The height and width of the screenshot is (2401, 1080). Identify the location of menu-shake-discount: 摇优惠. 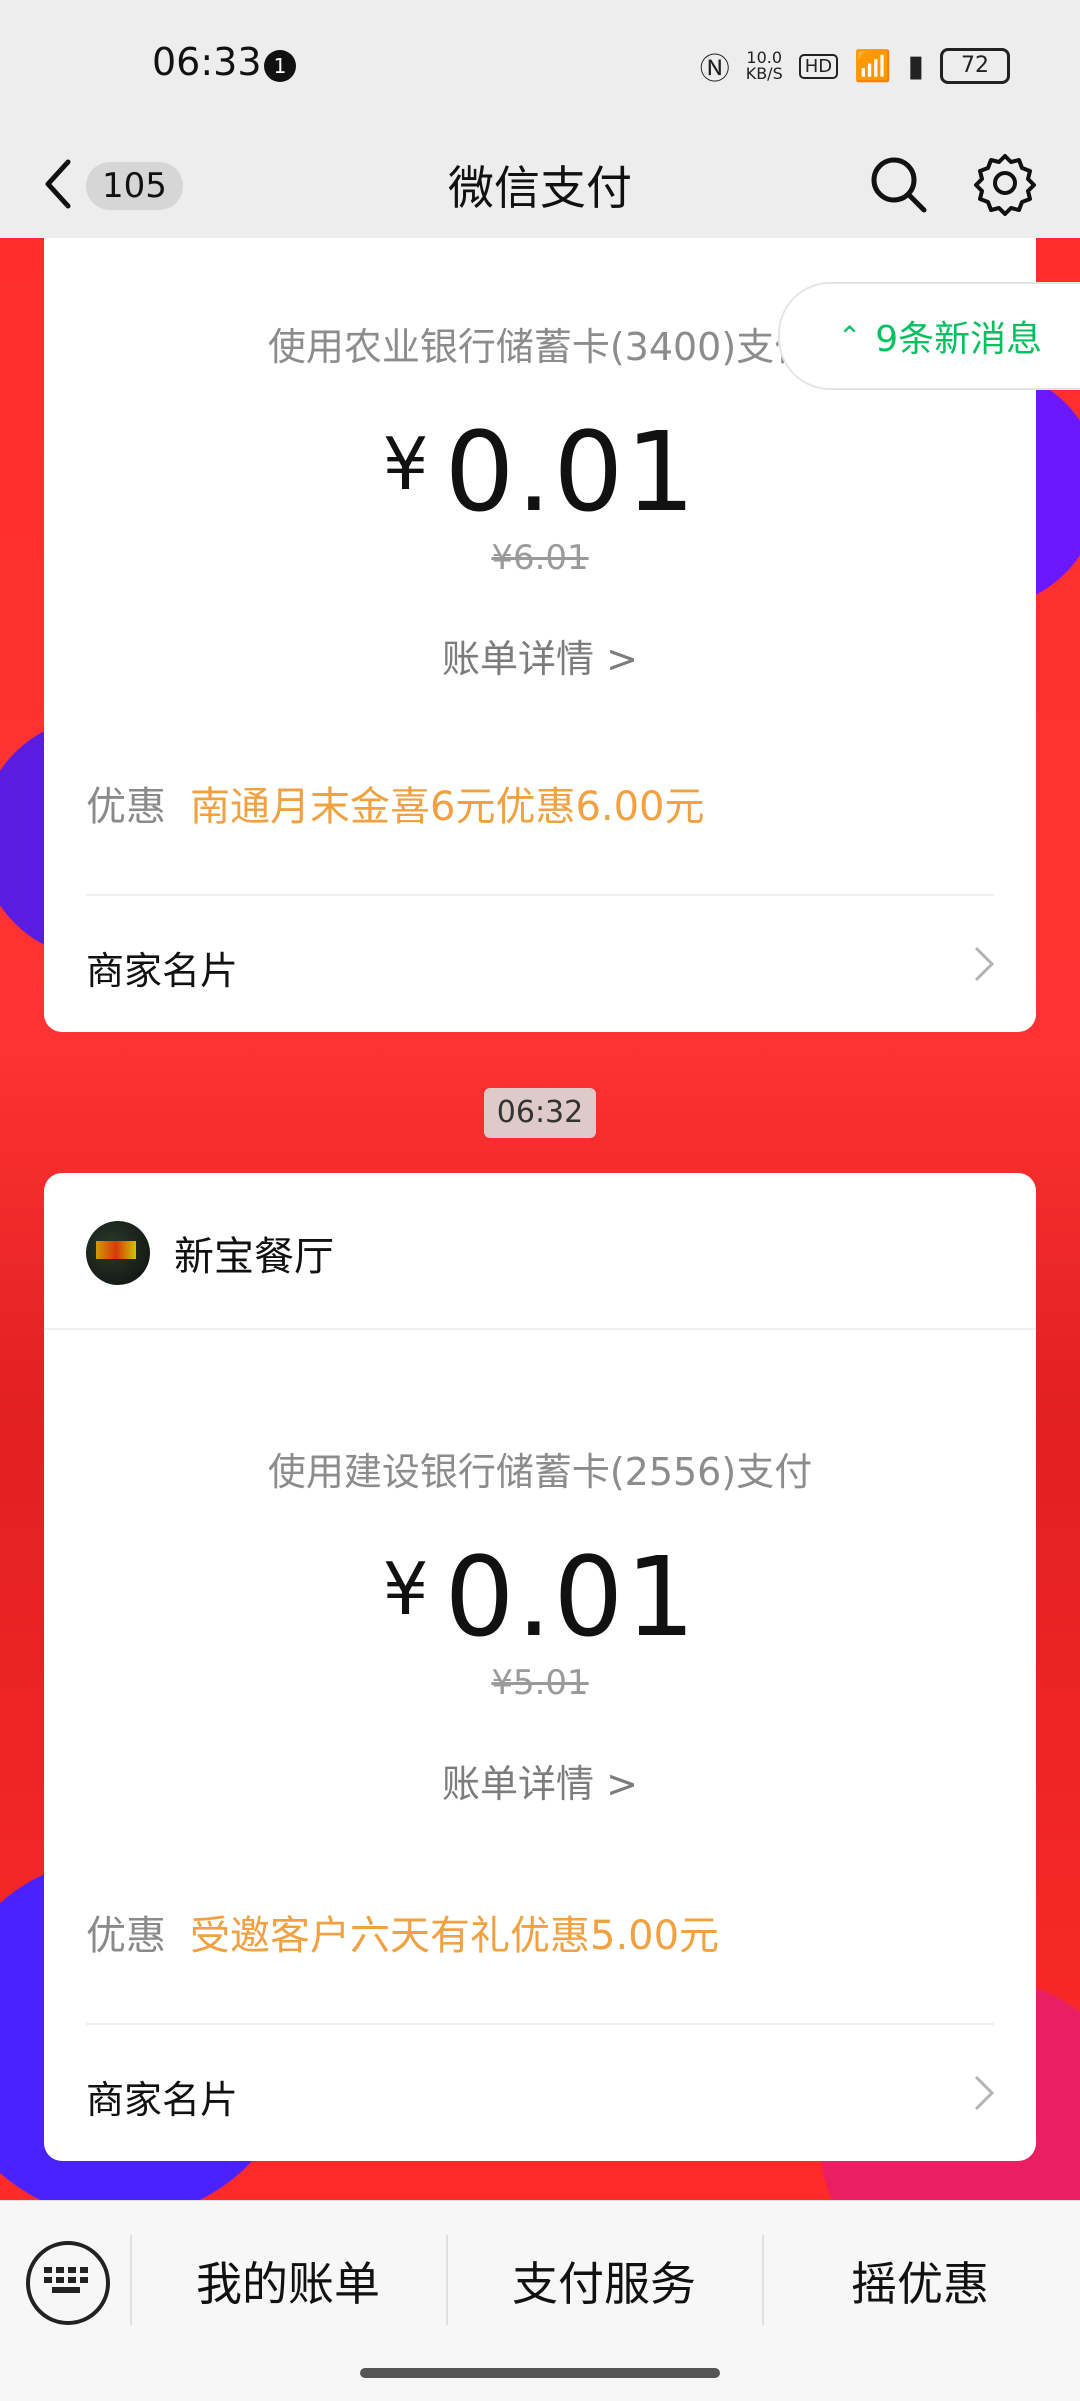
(920, 2281).